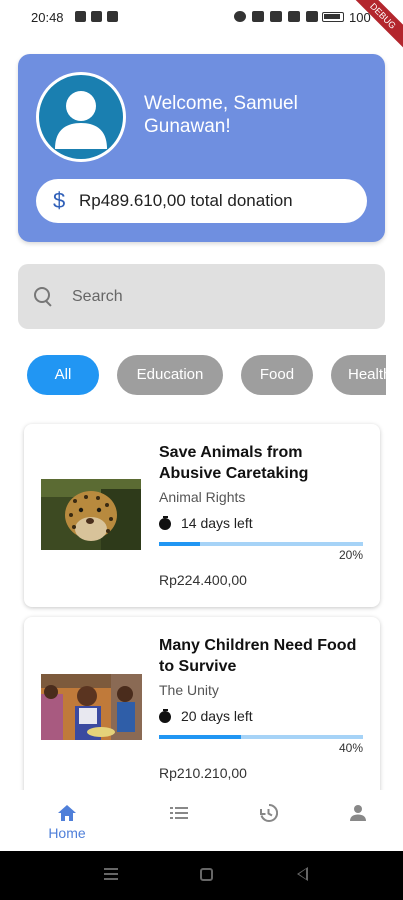  I want to click on category-chip-all: All, so click(63, 375).